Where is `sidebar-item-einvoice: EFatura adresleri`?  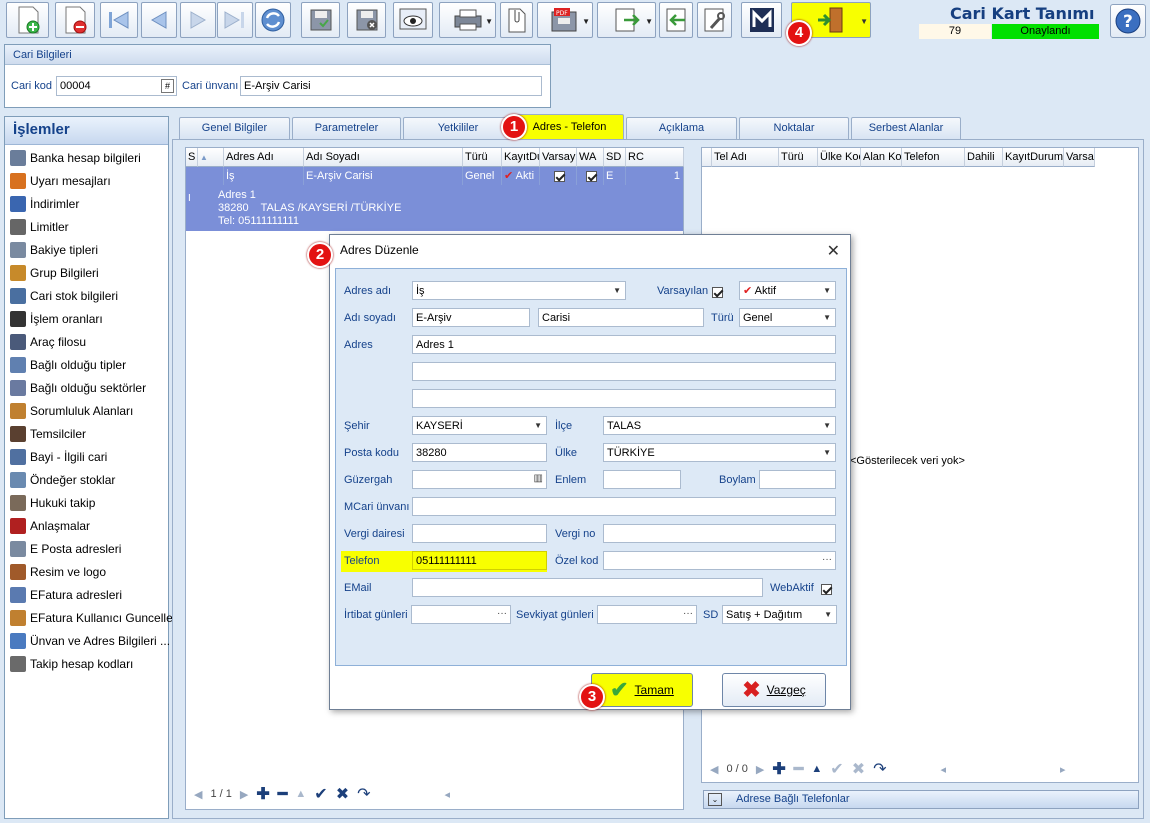
sidebar-item-einvoice: EFatura adresleri is located at coordinates (86, 594).